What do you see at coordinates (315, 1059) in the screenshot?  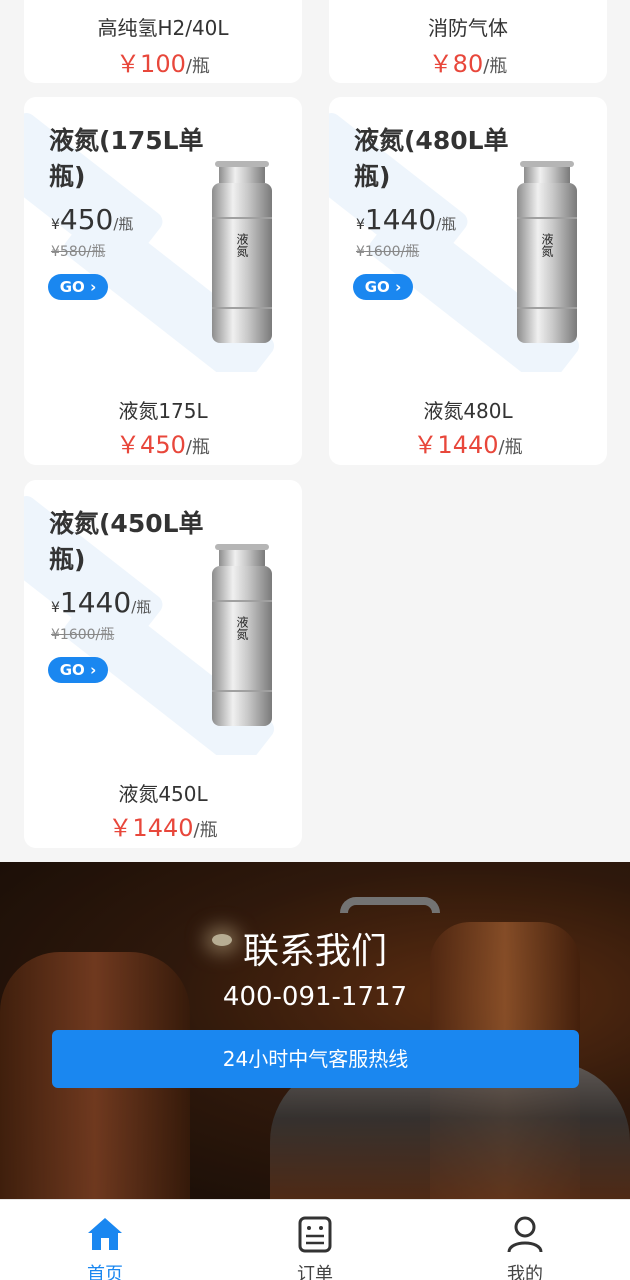 I see `hotline-button: 24小时中气客服热线` at bounding box center [315, 1059].